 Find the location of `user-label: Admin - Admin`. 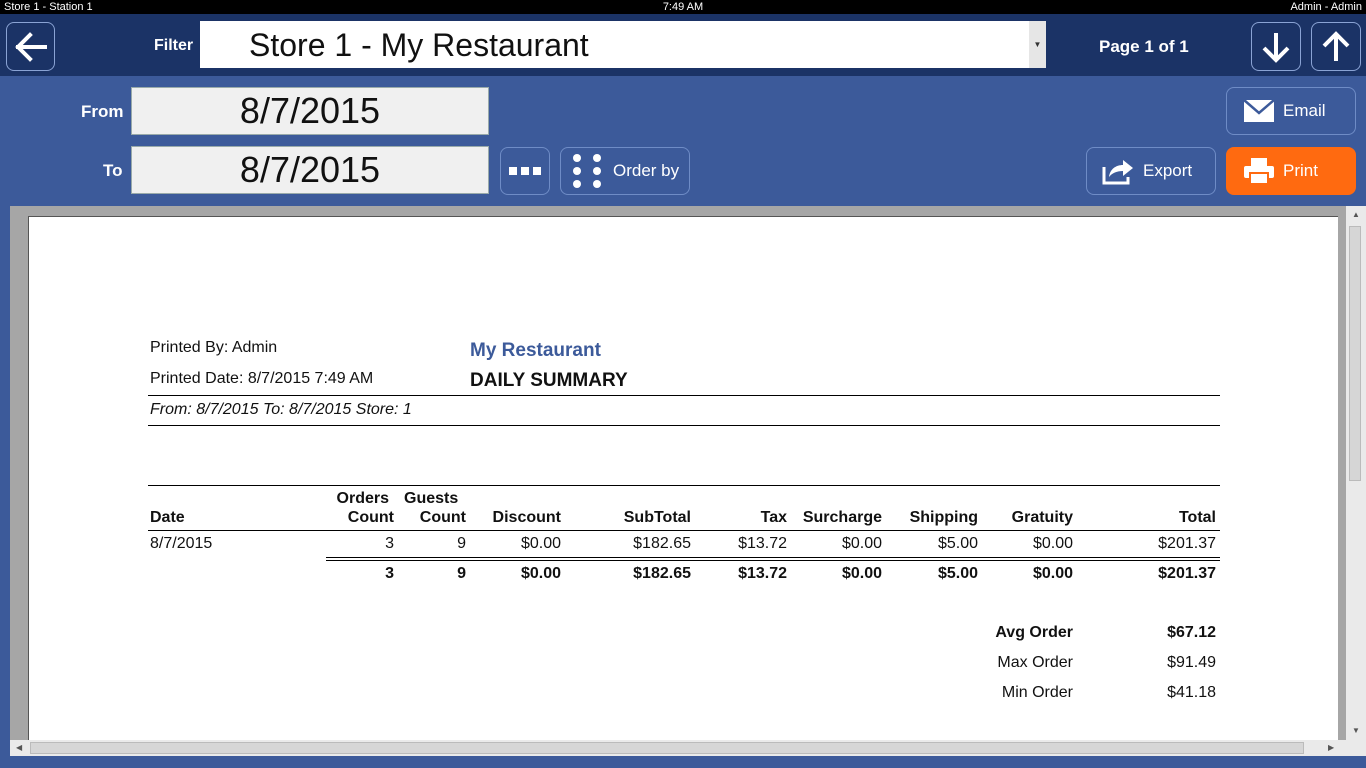

user-label: Admin - Admin is located at coordinates (1326, 7).